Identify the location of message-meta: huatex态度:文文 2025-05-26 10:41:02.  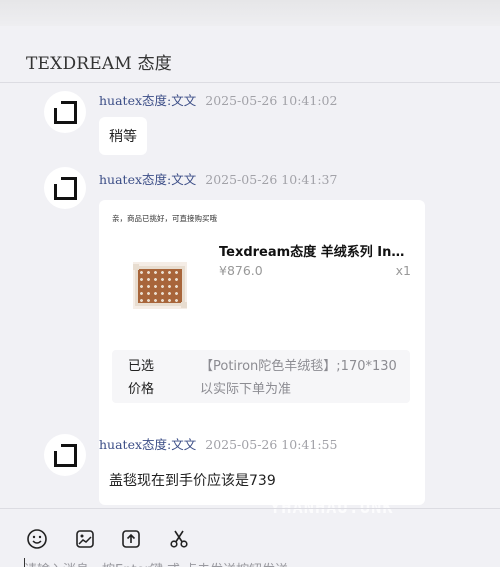
(218, 99).